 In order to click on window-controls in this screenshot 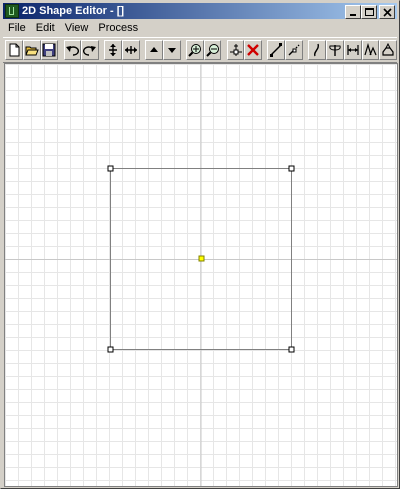, I will do `click(370, 12)`.